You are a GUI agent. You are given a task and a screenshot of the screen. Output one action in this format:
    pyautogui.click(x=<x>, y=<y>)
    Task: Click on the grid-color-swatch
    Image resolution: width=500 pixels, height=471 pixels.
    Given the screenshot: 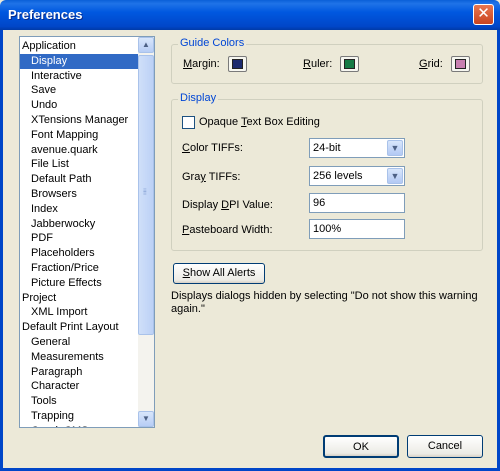 What is the action you would take?
    pyautogui.click(x=460, y=64)
    